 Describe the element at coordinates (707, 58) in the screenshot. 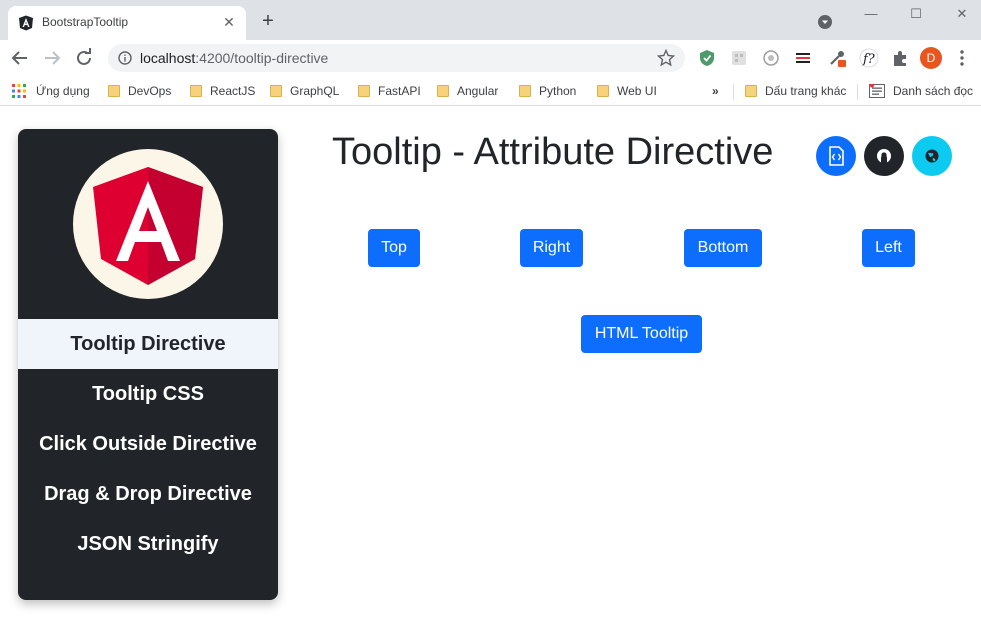

I see `shield-extension-icon` at that location.